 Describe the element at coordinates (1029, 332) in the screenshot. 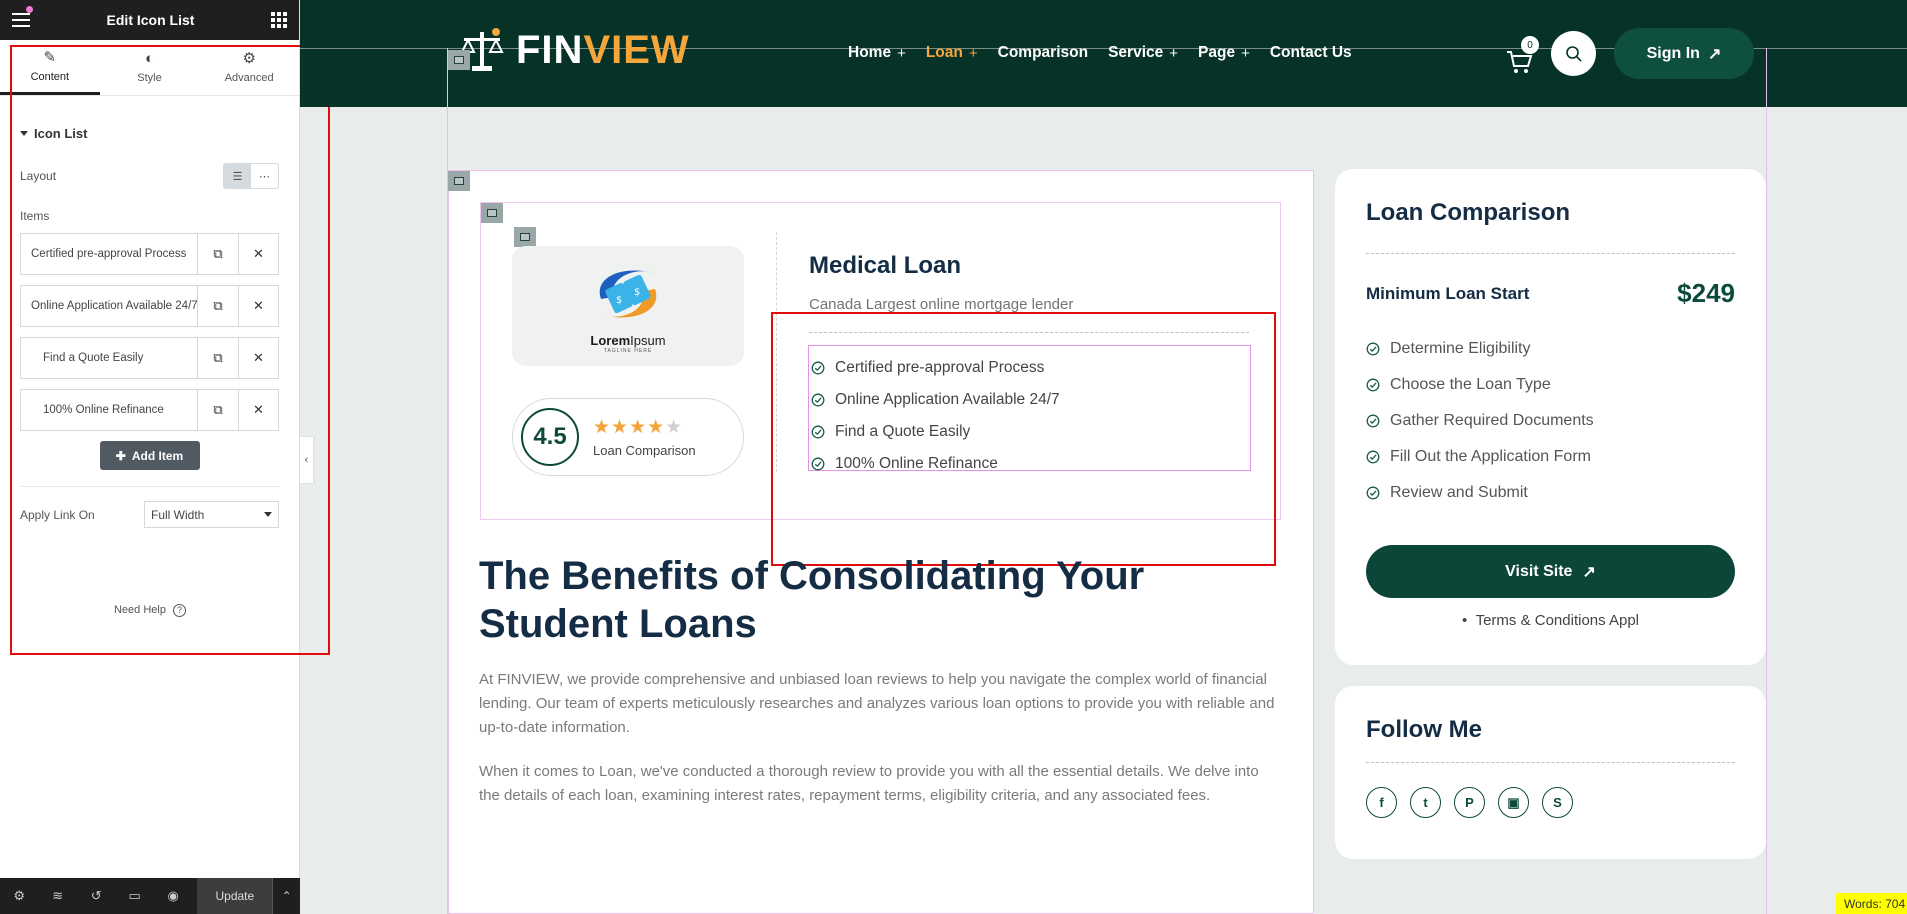

I see `dashed-divider` at that location.